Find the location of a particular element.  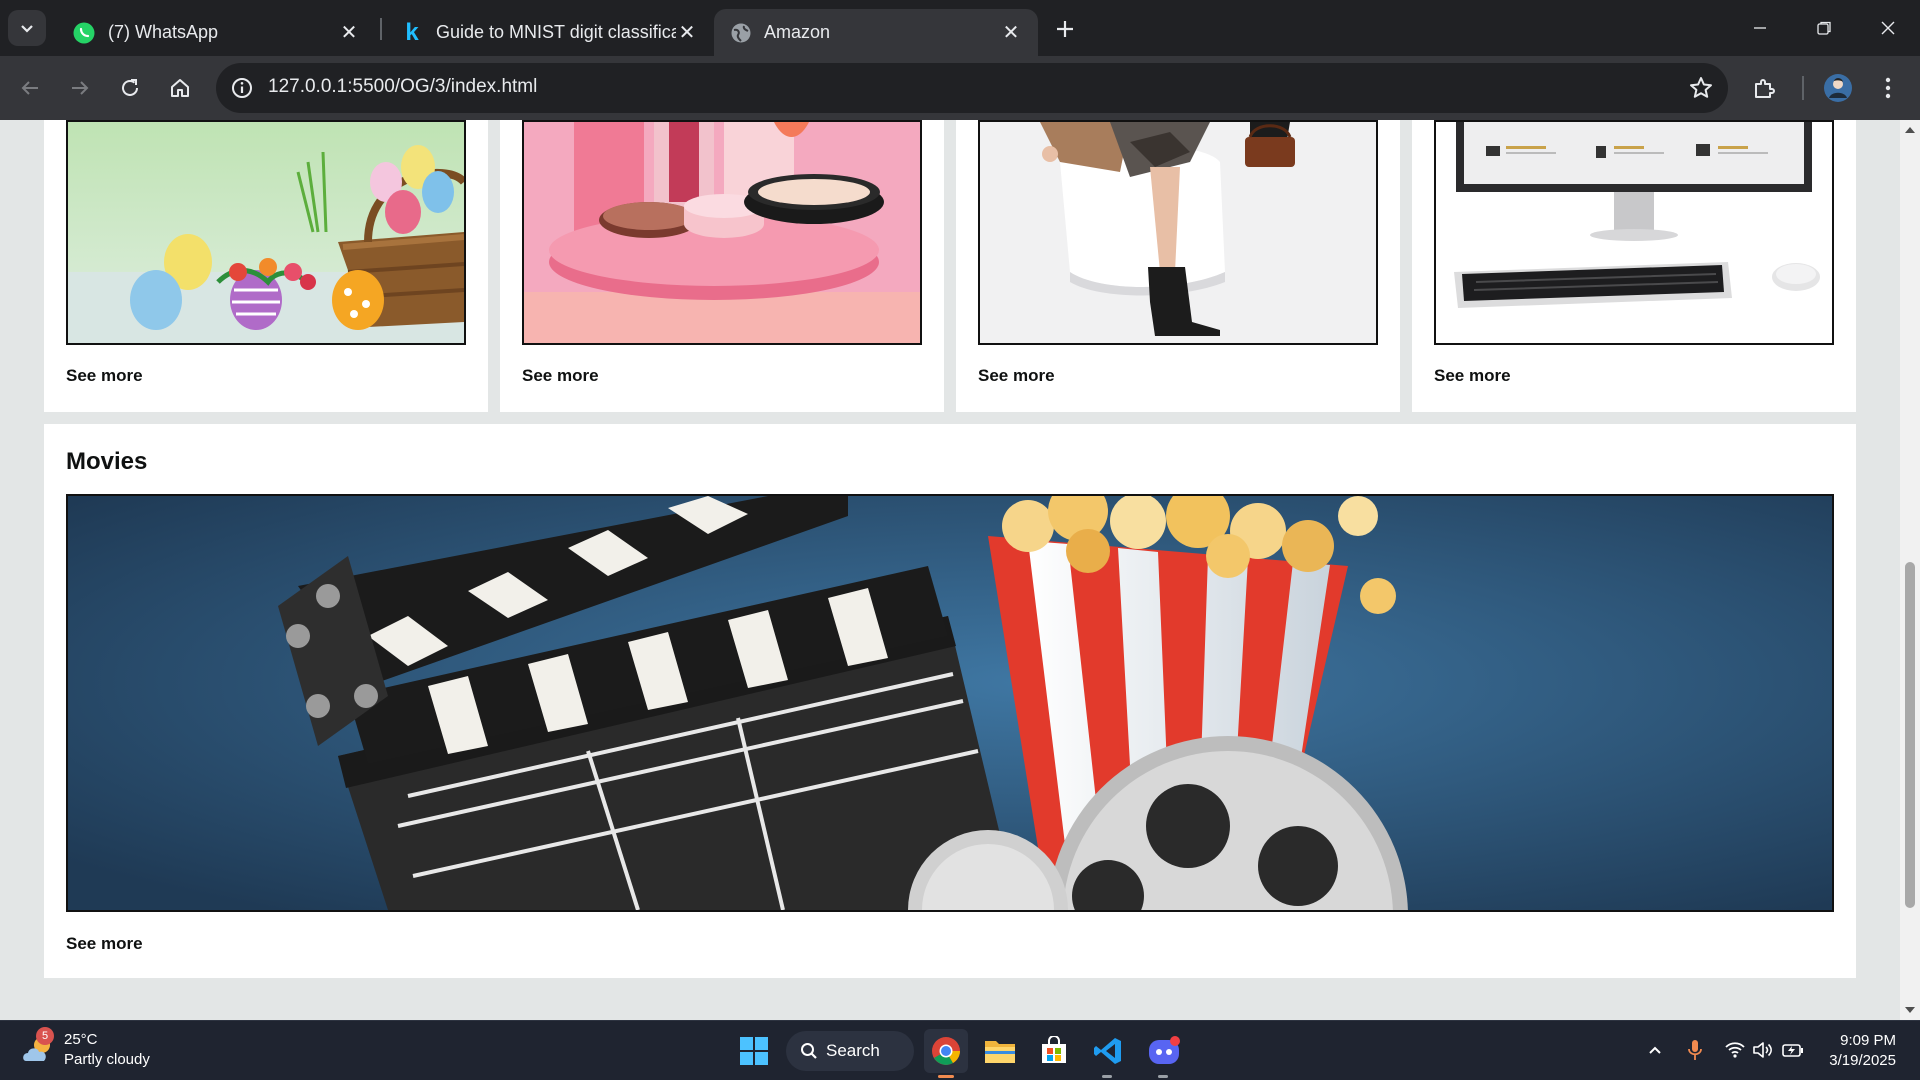

microphone-icon is located at coordinates (1695, 1050).